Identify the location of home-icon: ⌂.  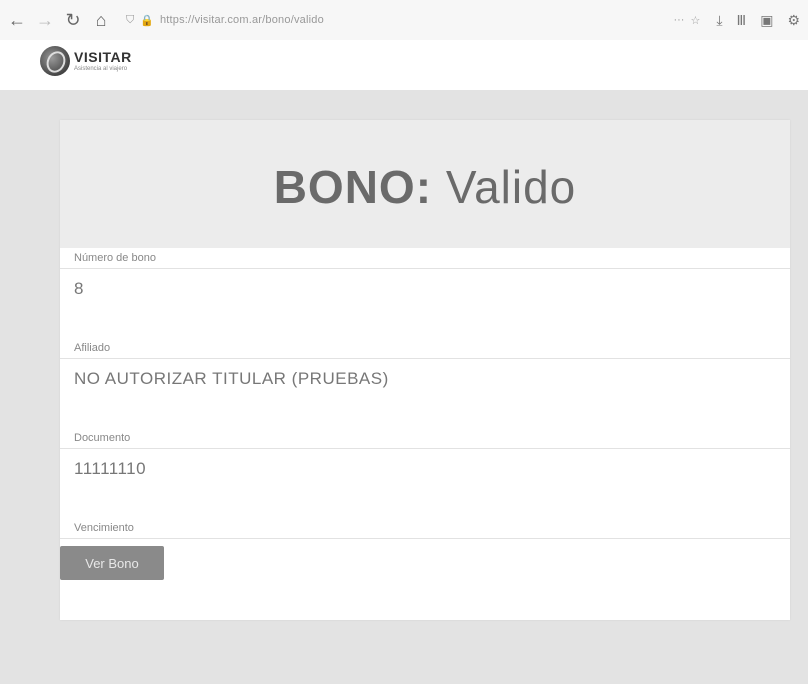
(101, 20).